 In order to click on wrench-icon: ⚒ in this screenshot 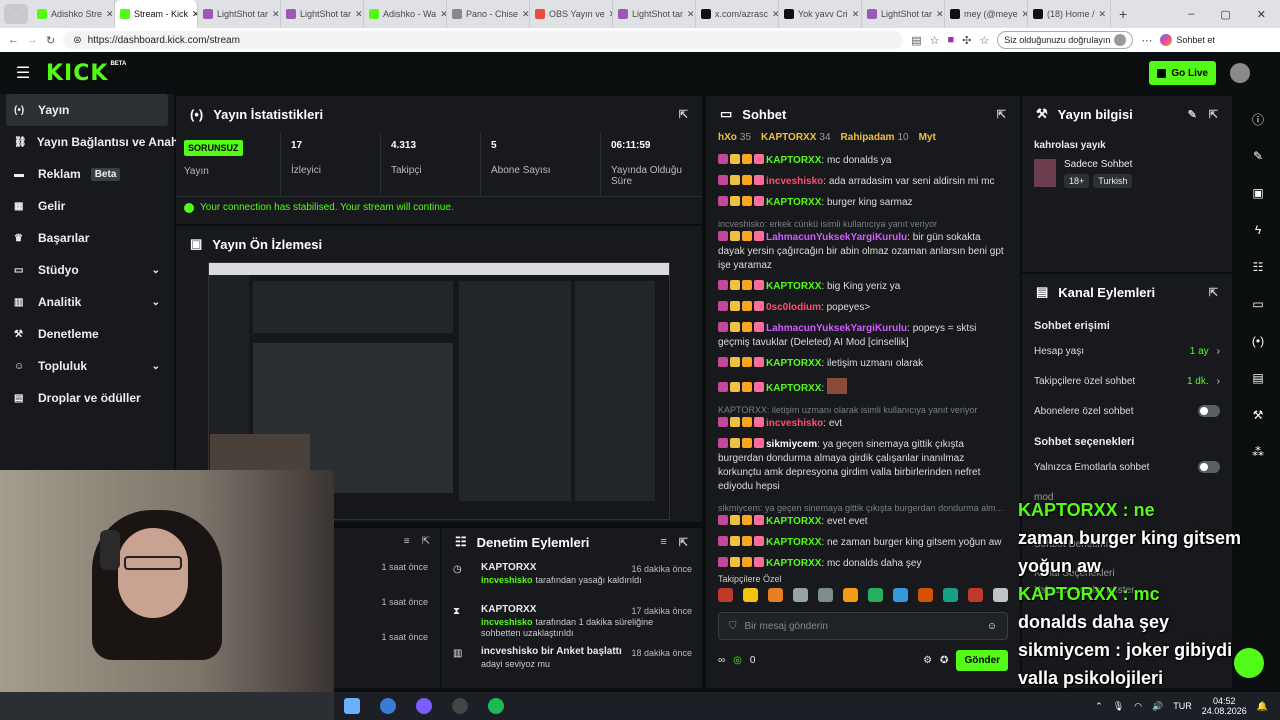, I will do `click(1258, 415)`.